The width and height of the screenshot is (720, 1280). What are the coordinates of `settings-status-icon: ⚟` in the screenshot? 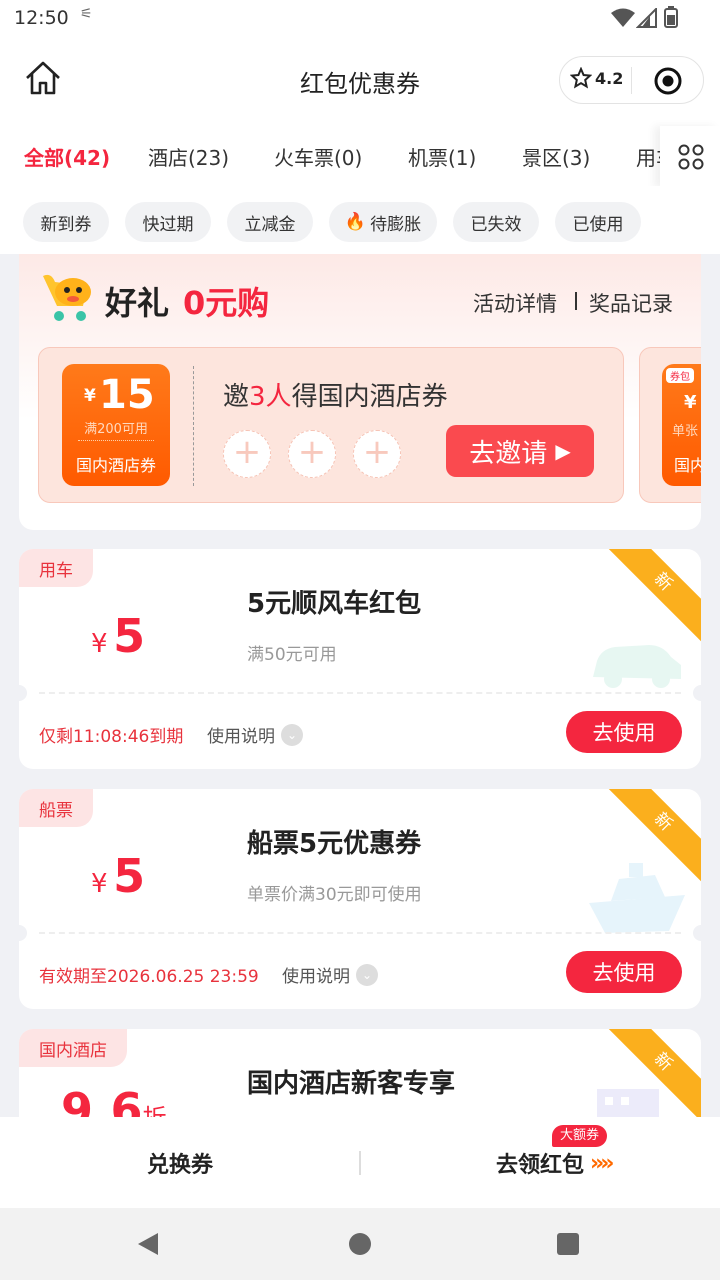 It's located at (86, 14).